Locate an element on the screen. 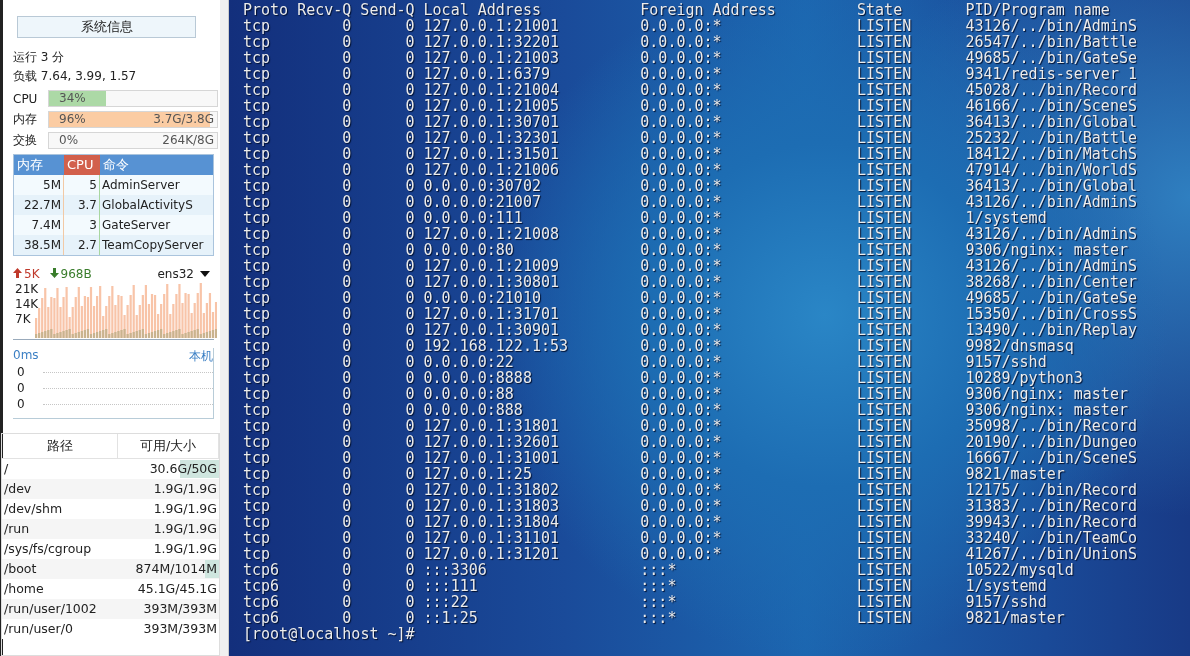  column-header: 内存 is located at coordinates (39, 165).